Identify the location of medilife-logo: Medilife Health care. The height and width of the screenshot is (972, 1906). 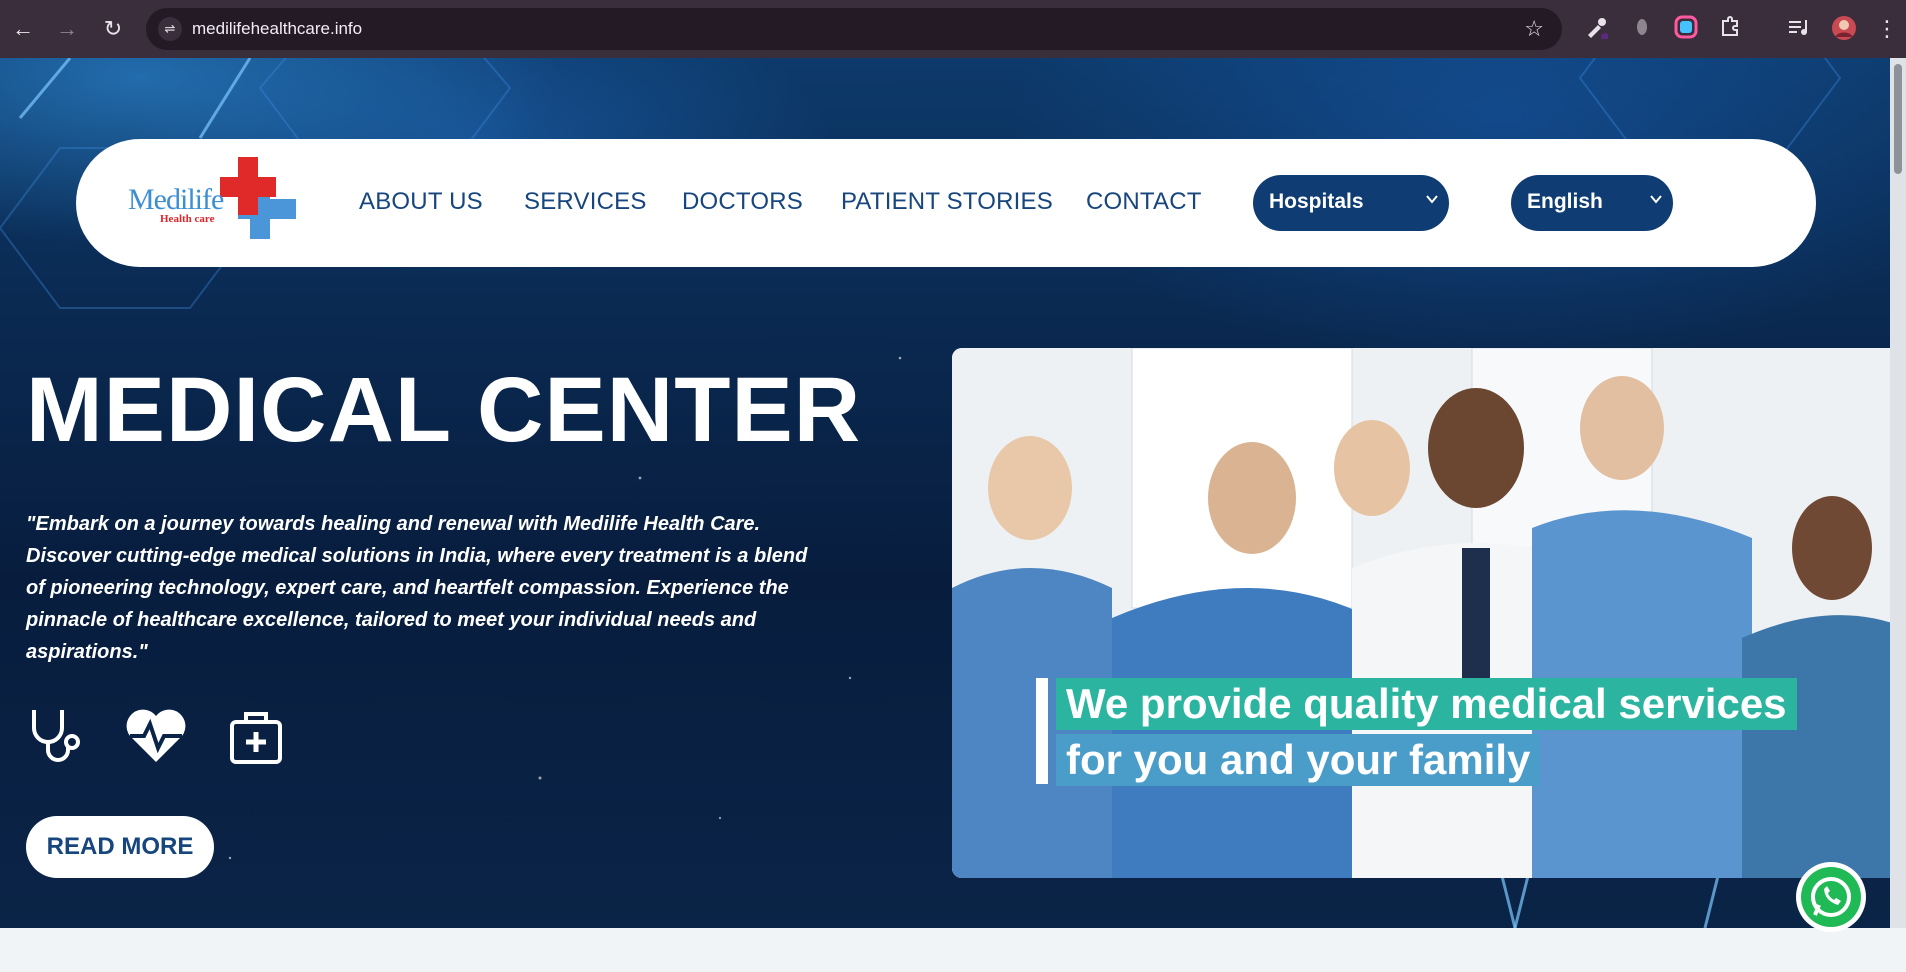
(214, 200).